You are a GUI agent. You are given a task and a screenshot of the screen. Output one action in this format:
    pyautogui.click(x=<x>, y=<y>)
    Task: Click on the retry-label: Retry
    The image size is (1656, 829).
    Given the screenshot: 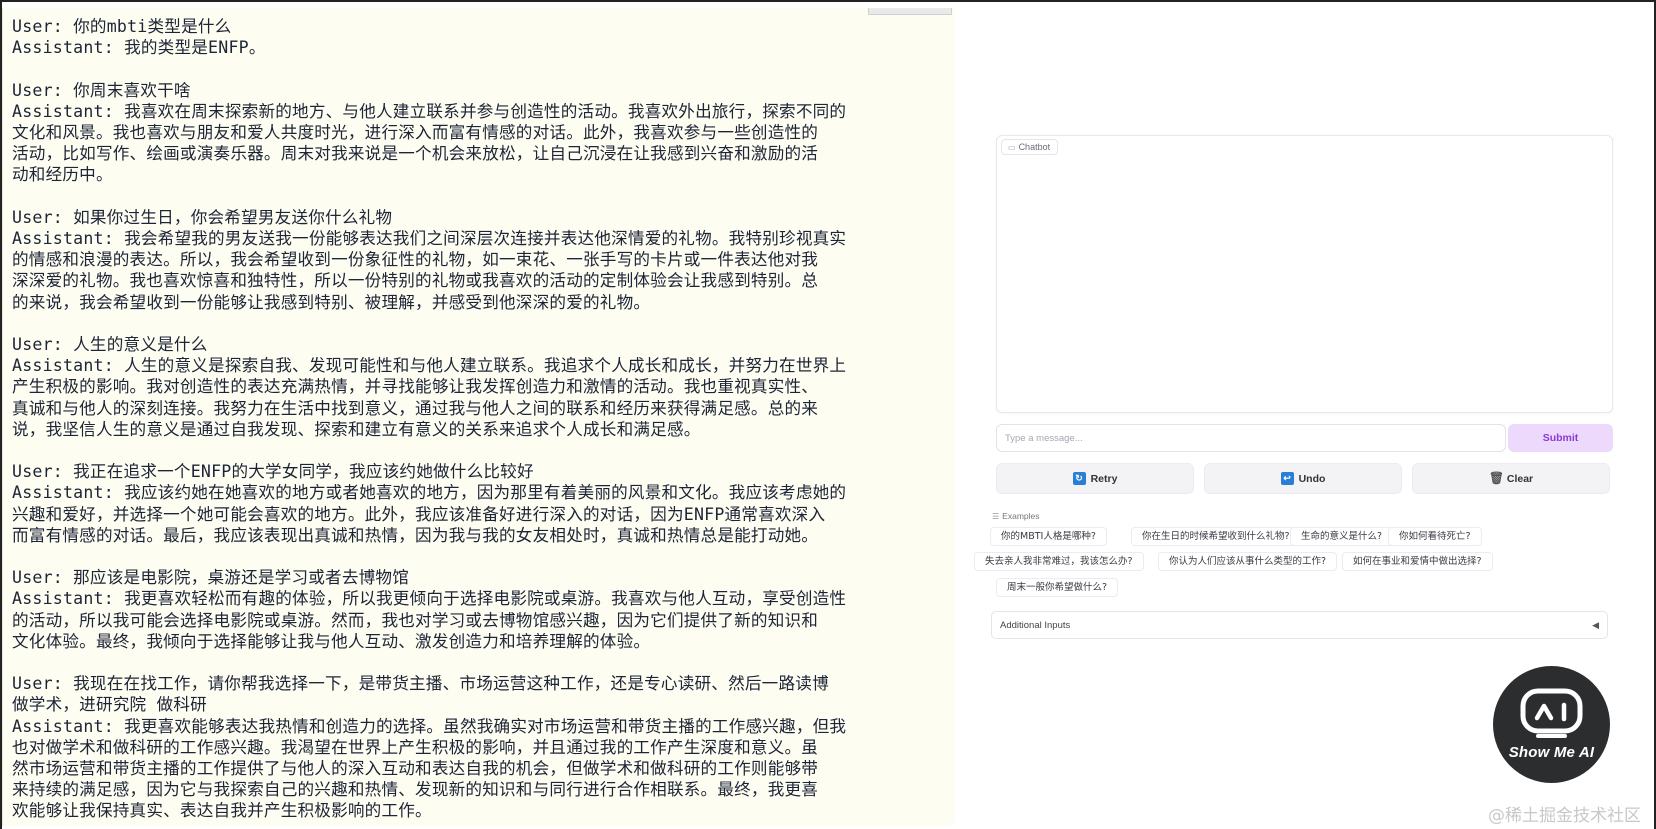 What is the action you would take?
    pyautogui.click(x=1104, y=478)
    